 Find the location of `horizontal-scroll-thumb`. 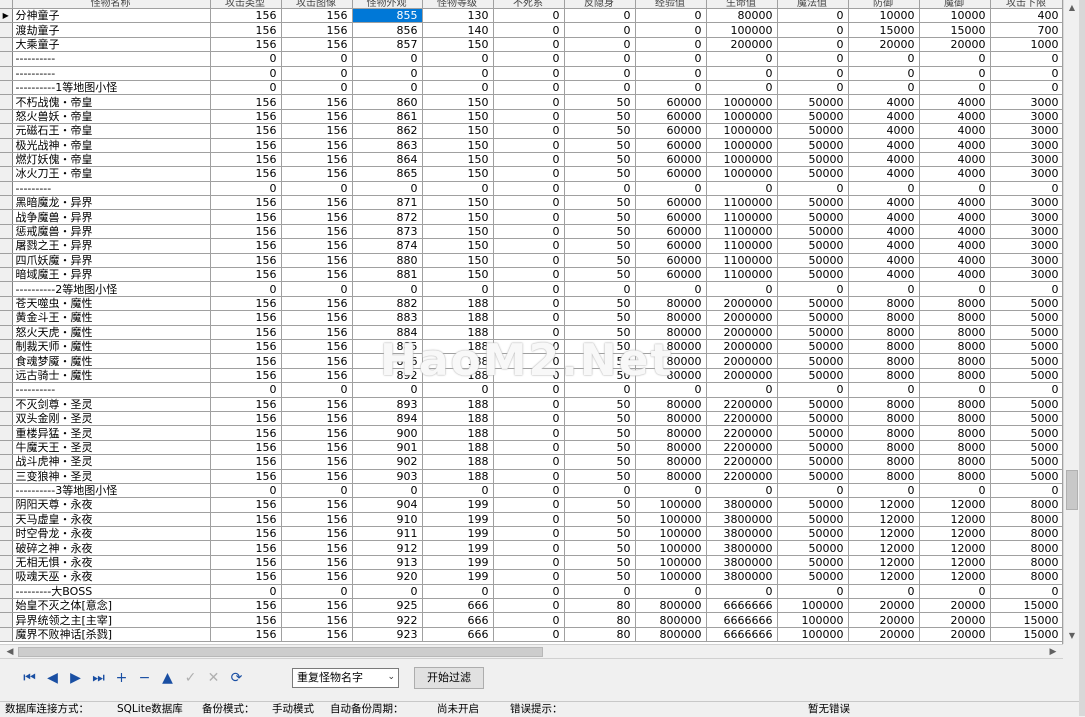

horizontal-scroll-thumb is located at coordinates (280, 652).